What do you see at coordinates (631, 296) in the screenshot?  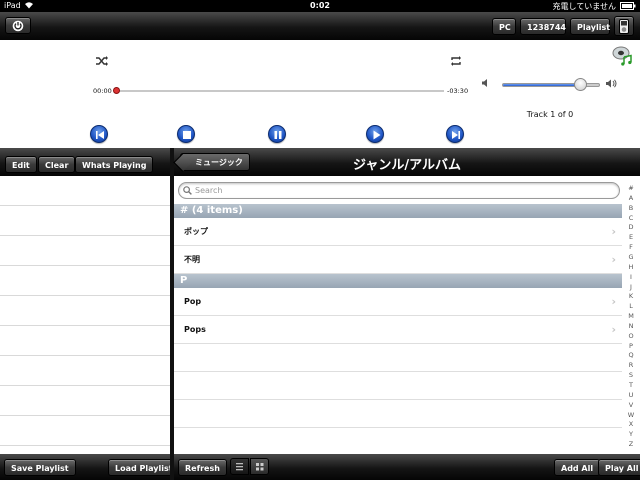 I see `index-letter: K` at bounding box center [631, 296].